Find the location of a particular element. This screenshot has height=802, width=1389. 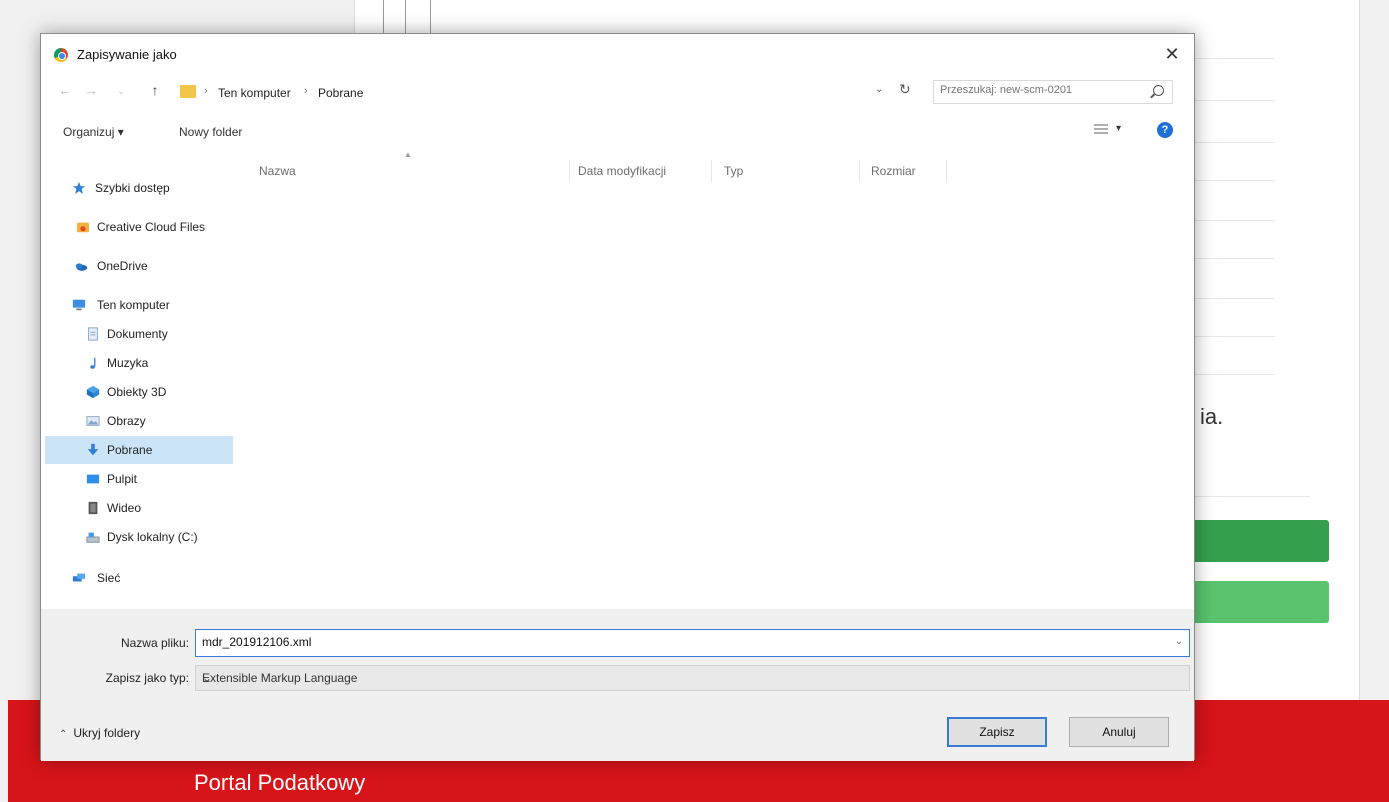

help-icon: ? is located at coordinates (1165, 130).